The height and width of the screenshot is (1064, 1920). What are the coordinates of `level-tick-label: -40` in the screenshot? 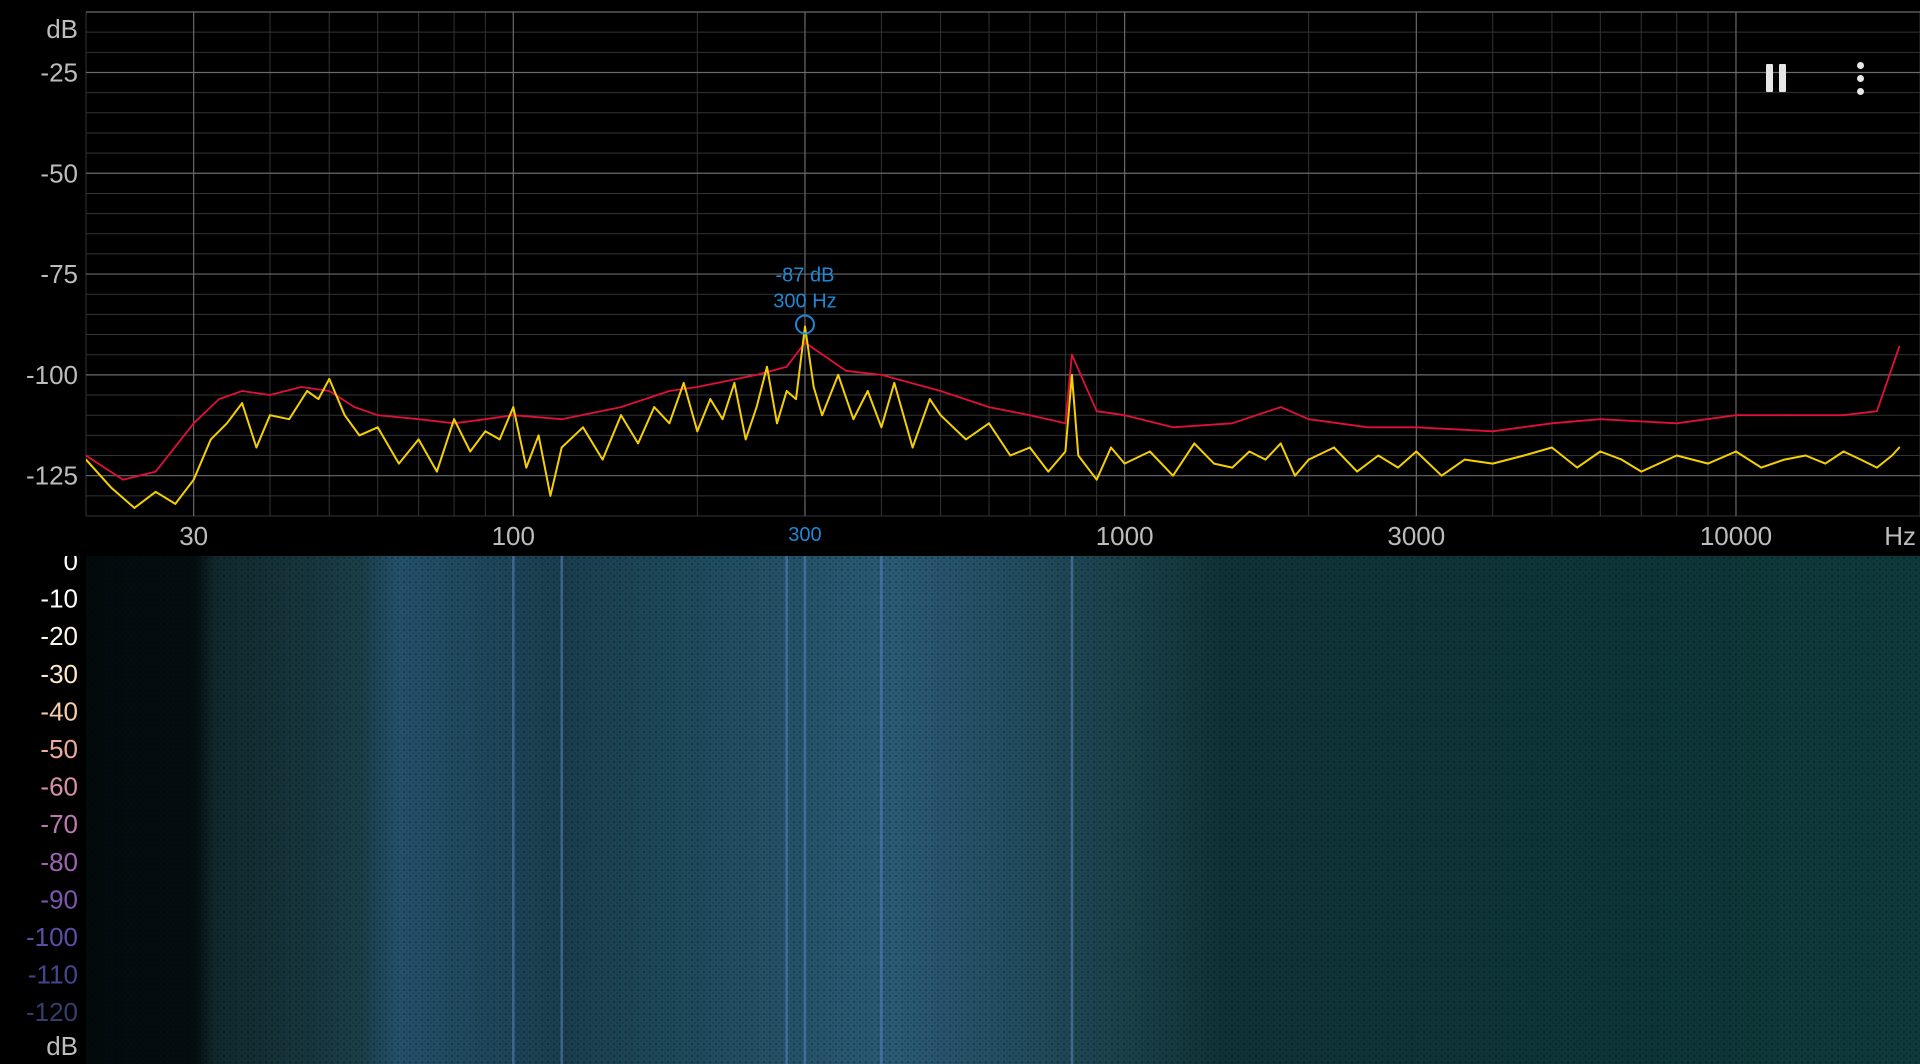 It's located at (59, 711).